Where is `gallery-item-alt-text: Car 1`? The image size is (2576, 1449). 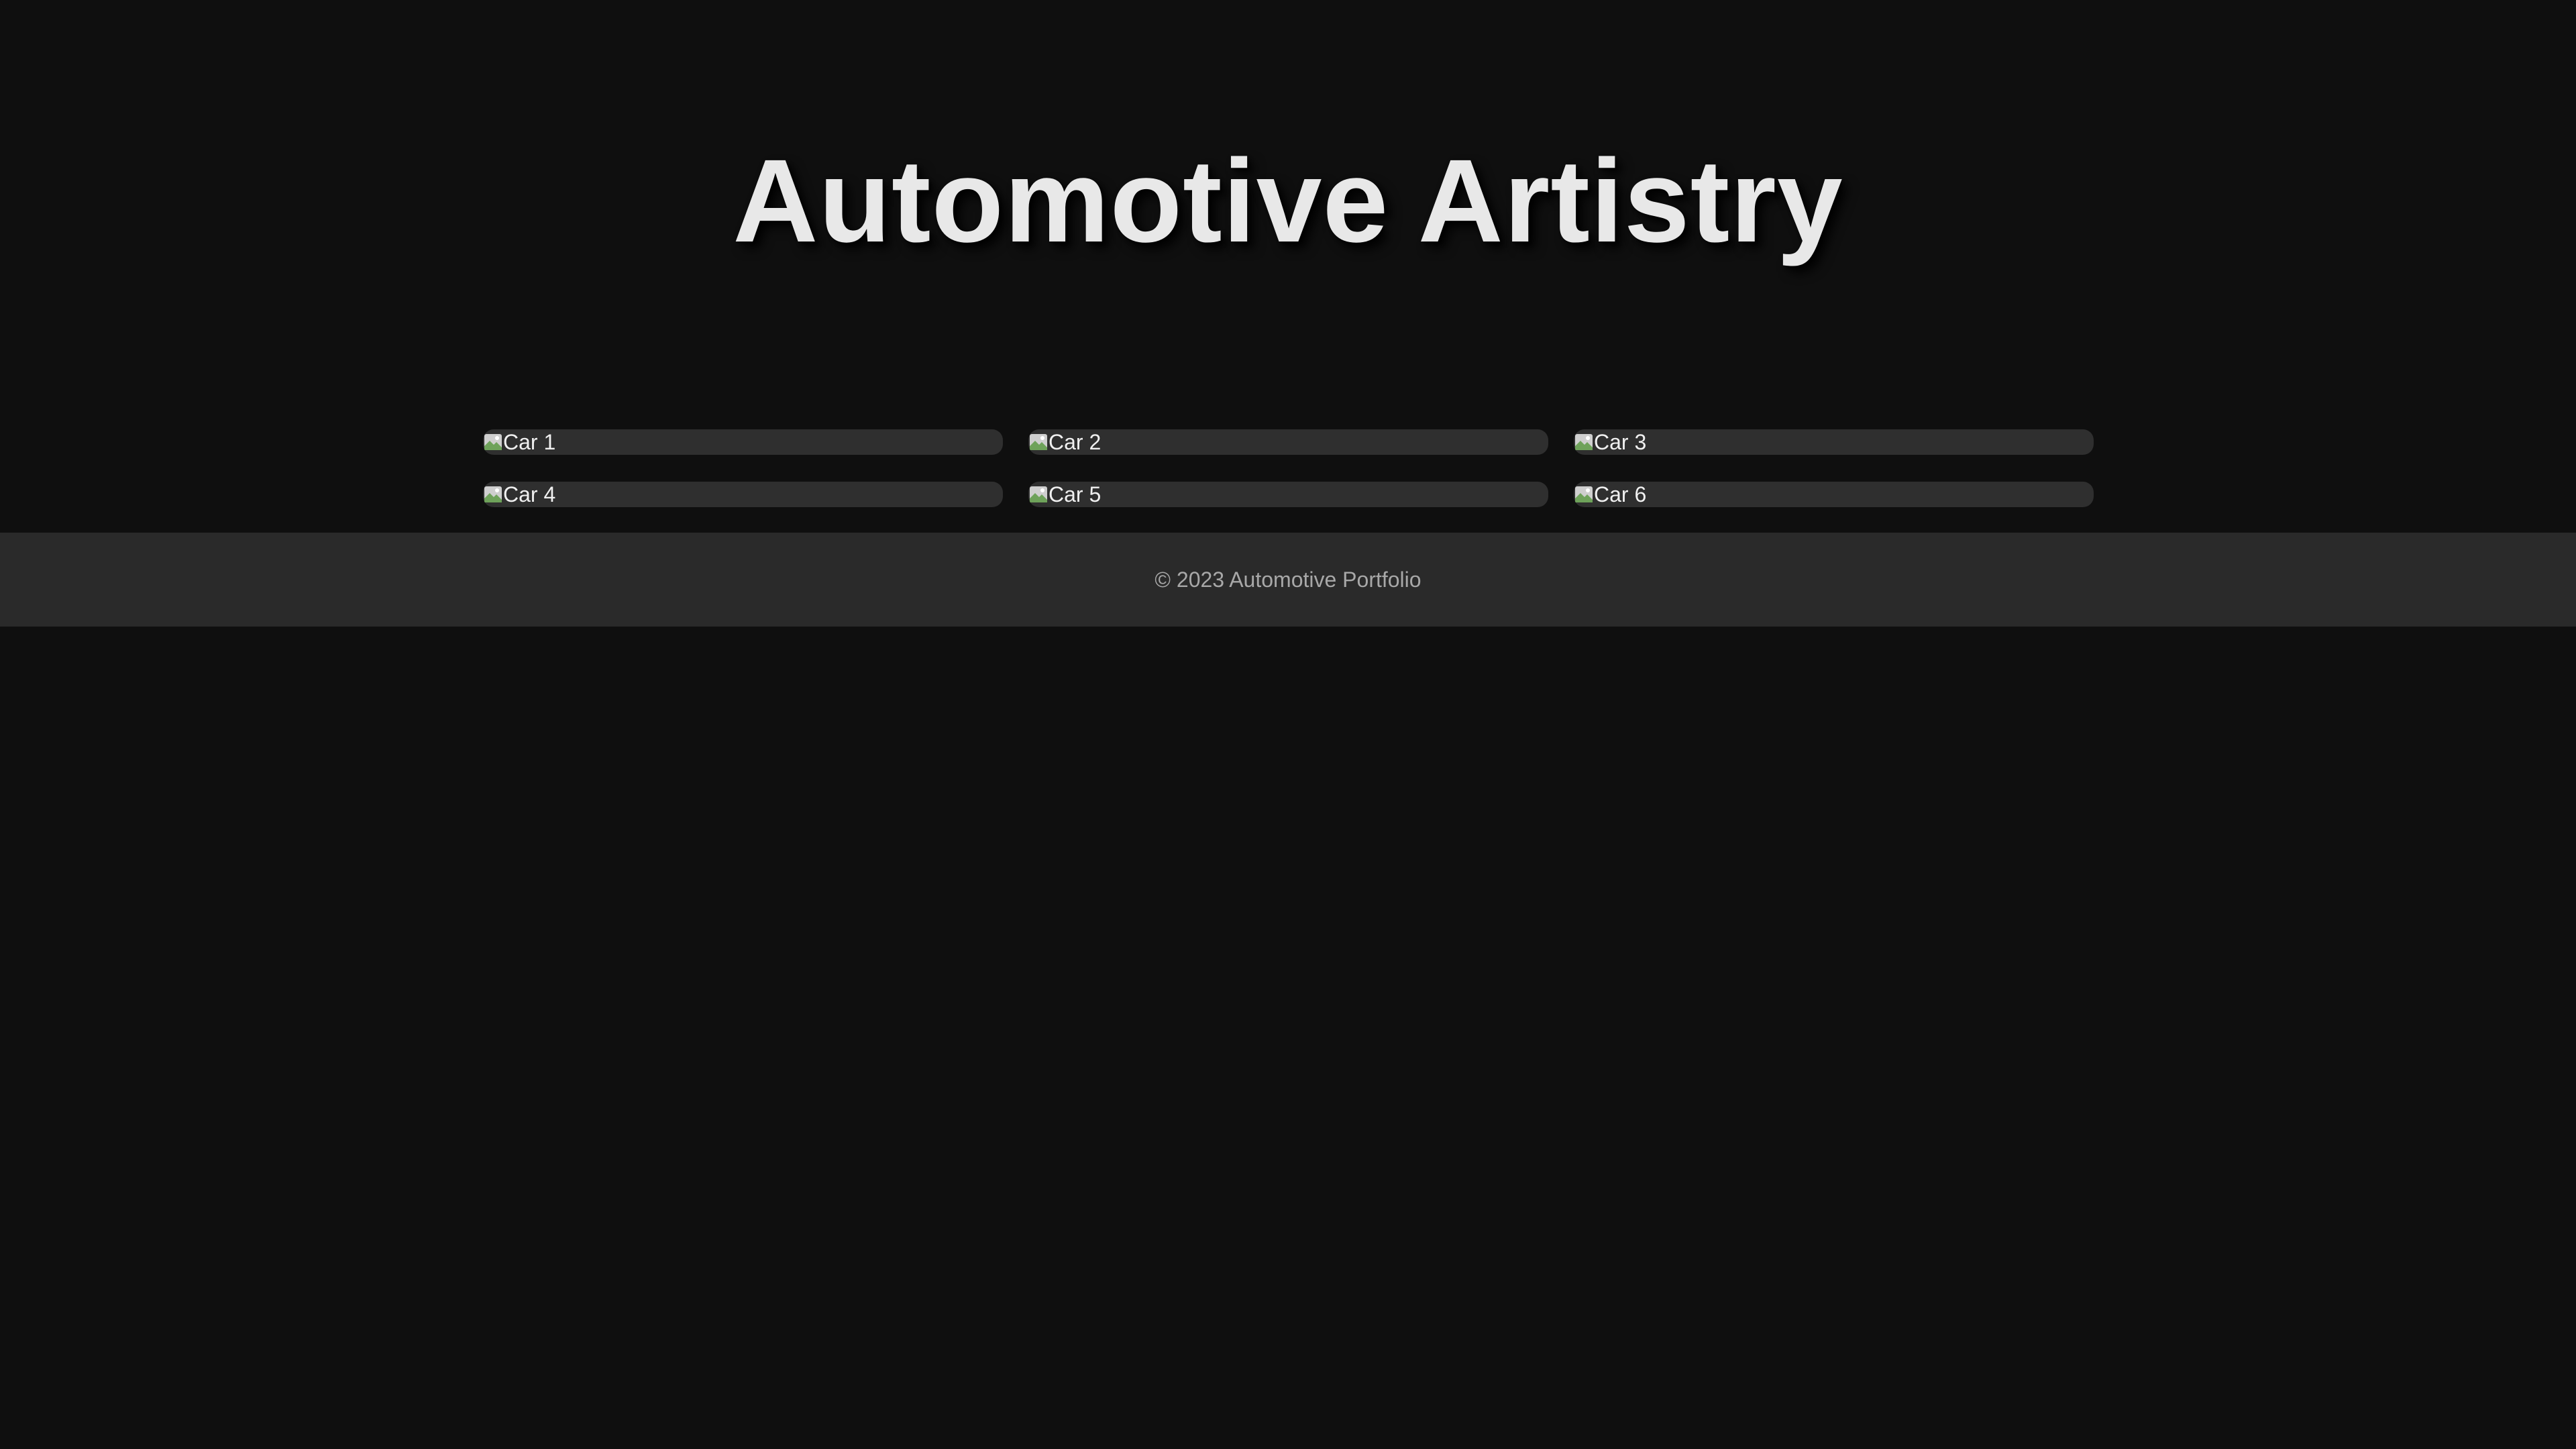 gallery-item-alt-text: Car 1 is located at coordinates (529, 442).